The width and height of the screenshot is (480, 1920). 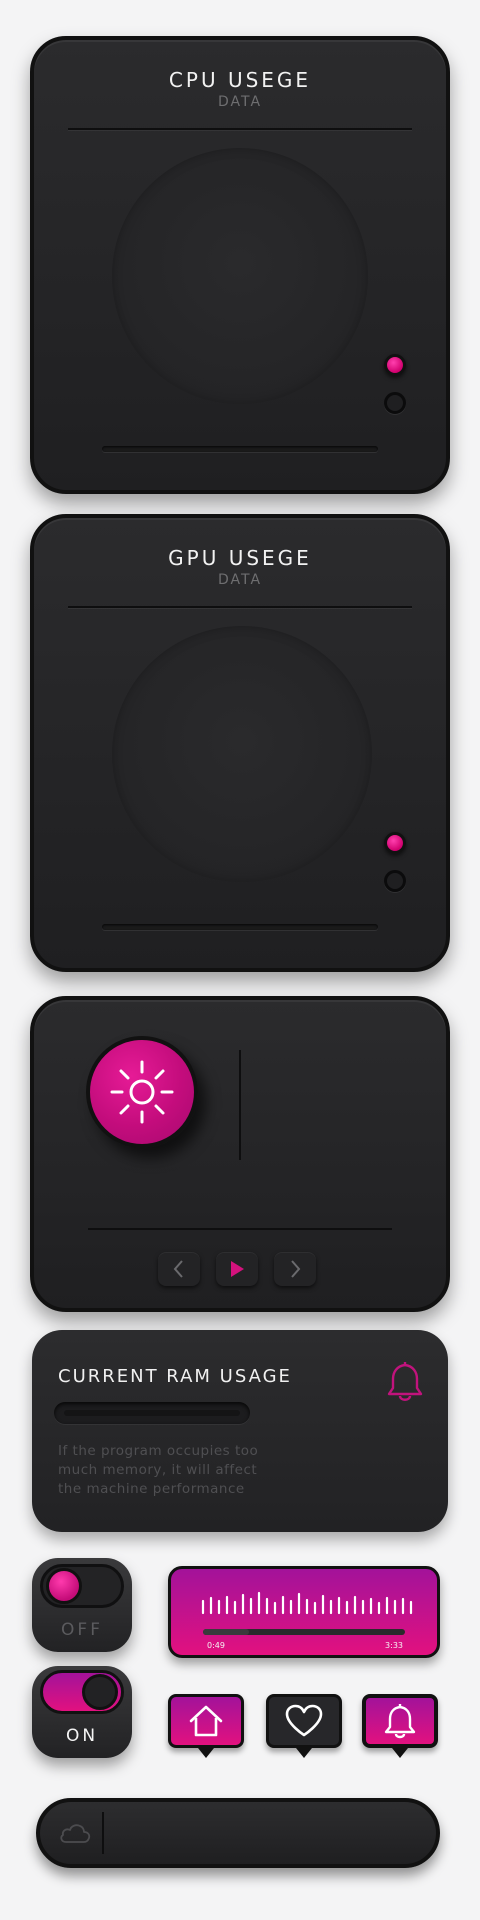 I want to click on cpu-divider, so click(x=240, y=129).